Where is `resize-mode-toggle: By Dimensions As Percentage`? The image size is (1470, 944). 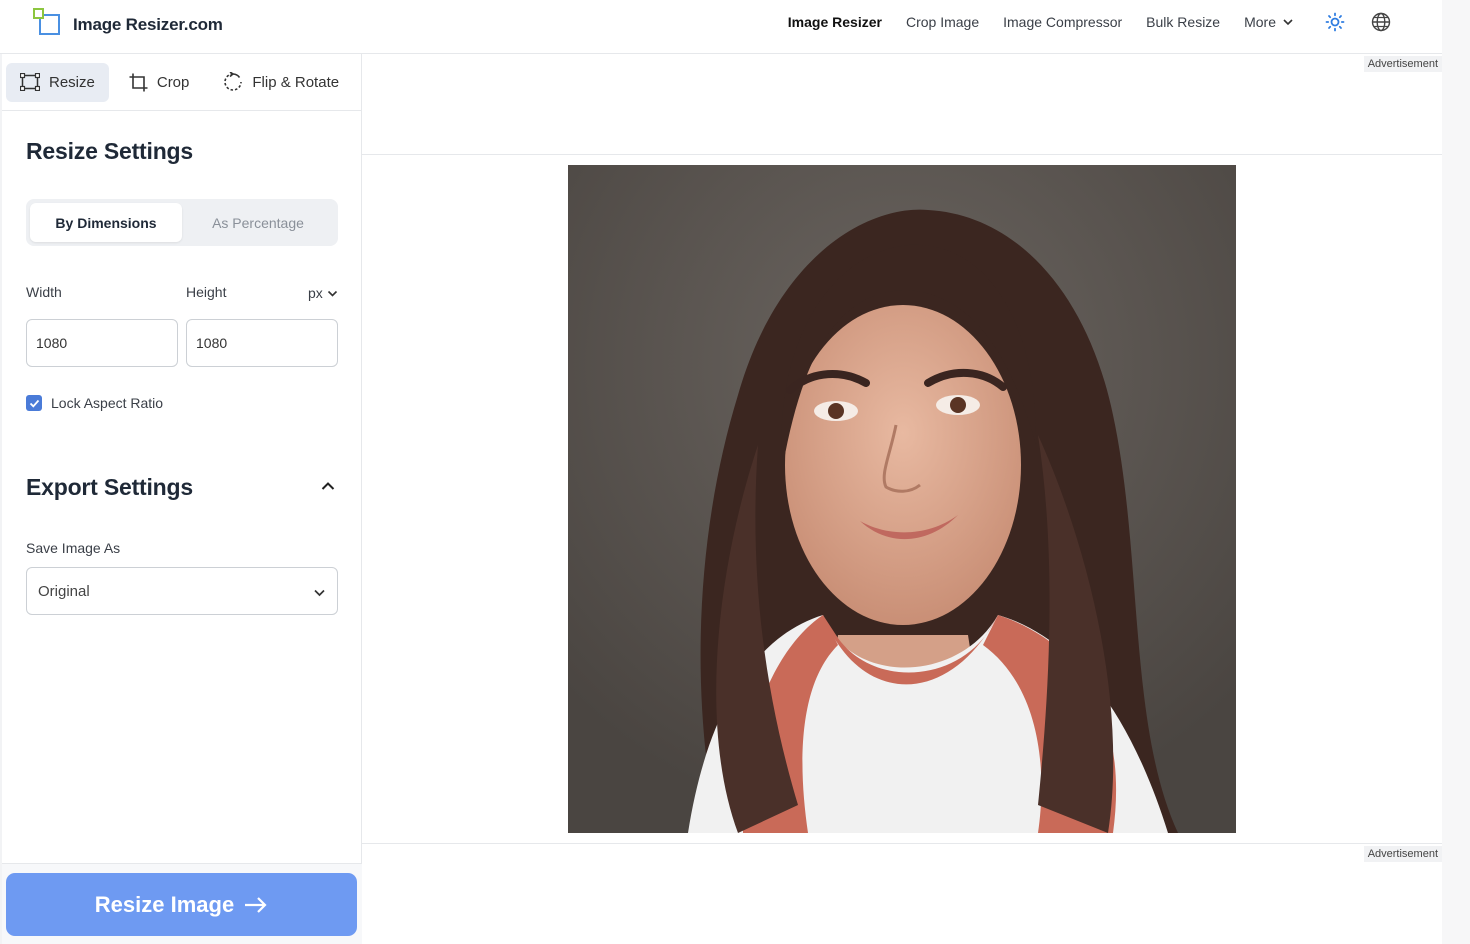 resize-mode-toggle: By Dimensions As Percentage is located at coordinates (182, 222).